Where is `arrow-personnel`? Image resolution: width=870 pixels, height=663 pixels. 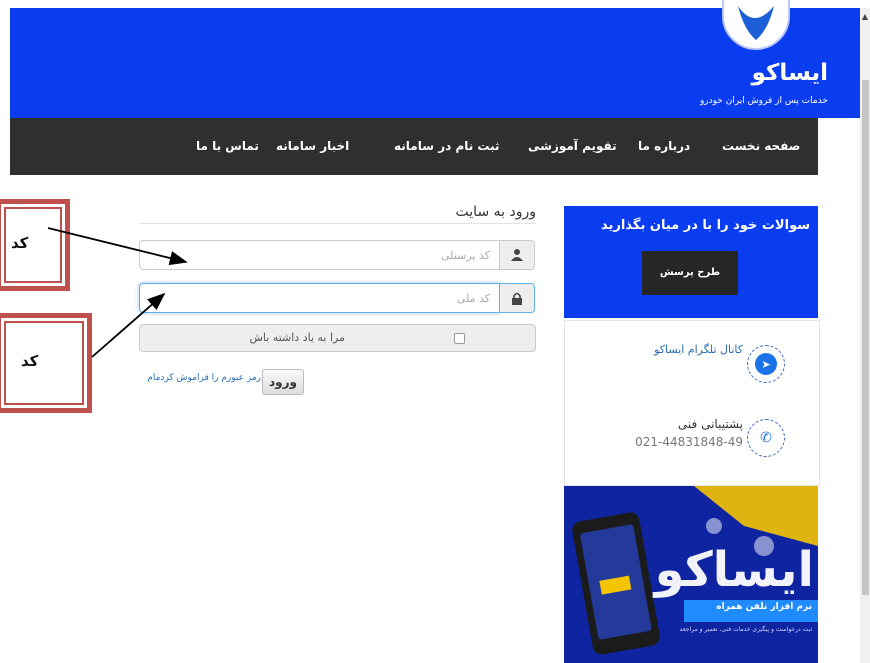
arrow-personnel is located at coordinates (117, 246).